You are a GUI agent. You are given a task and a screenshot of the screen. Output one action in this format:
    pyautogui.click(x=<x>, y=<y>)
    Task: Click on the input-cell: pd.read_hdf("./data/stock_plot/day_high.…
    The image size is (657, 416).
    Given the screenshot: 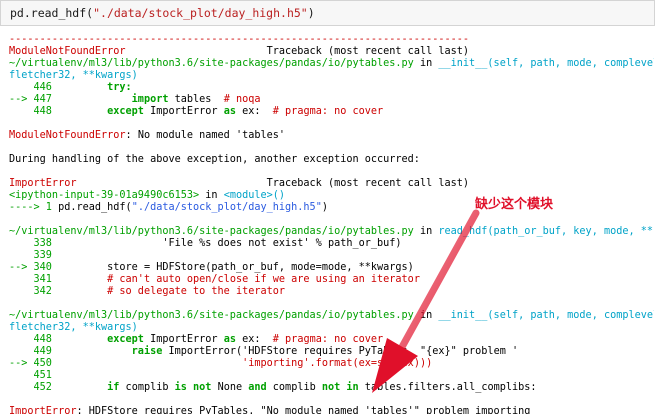 What is the action you would take?
    pyautogui.click(x=327, y=13)
    